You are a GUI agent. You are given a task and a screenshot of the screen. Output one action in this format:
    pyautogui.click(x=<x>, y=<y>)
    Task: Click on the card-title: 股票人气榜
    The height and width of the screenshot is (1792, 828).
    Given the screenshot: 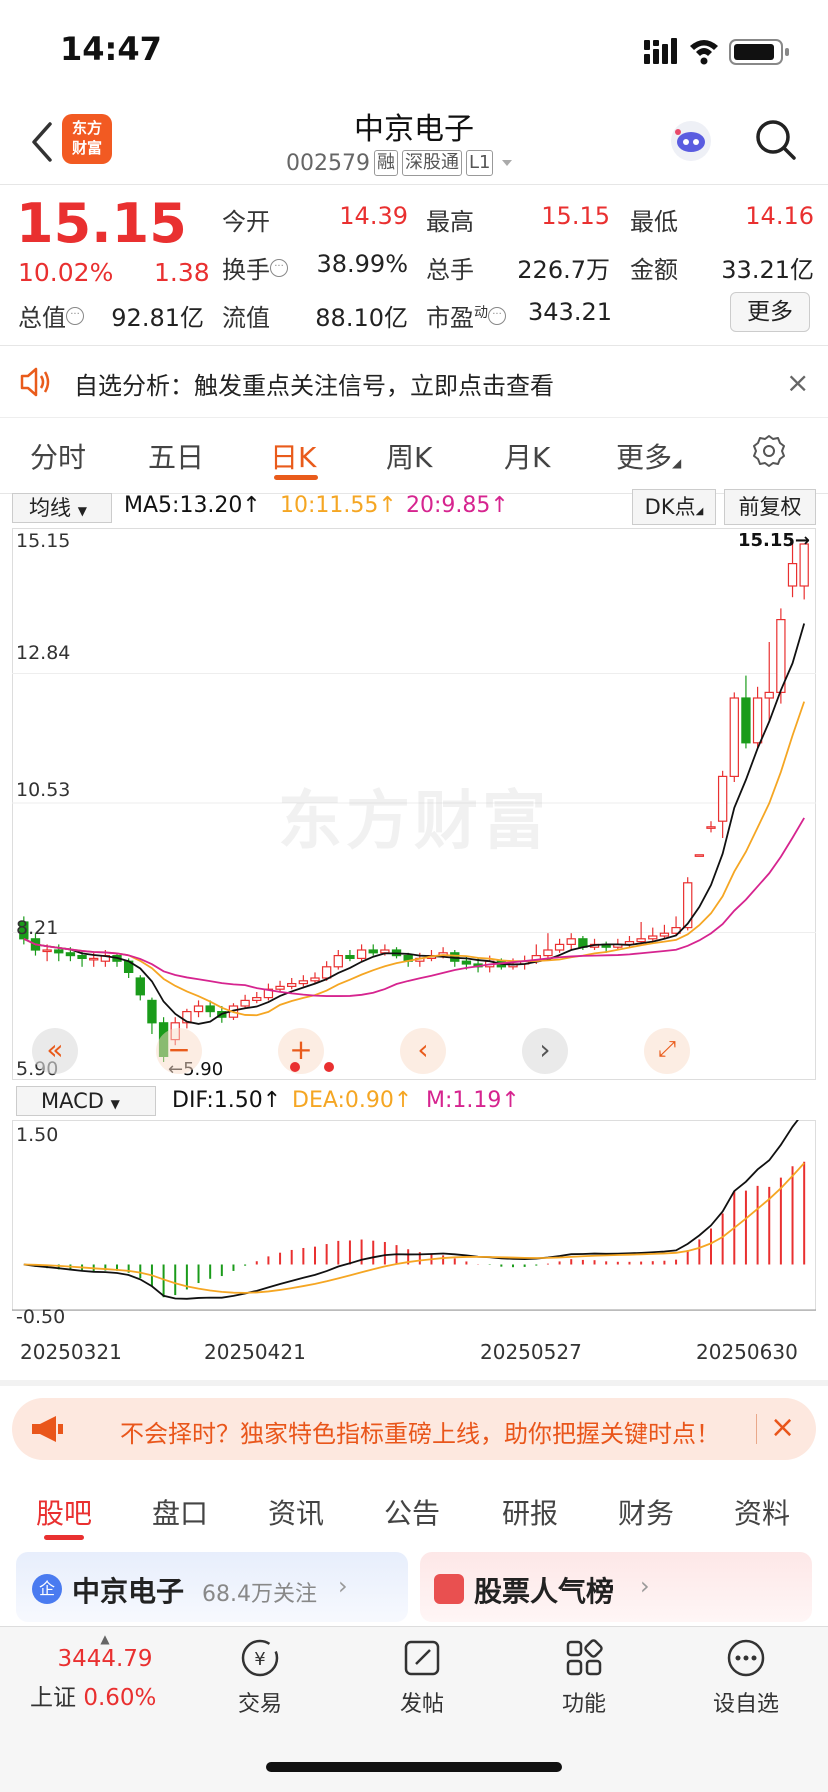 What is the action you would take?
    pyautogui.click(x=544, y=1591)
    